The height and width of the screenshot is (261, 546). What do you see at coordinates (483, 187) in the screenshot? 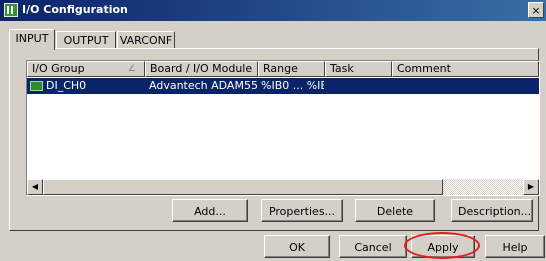
I see `scroll-track` at bounding box center [483, 187].